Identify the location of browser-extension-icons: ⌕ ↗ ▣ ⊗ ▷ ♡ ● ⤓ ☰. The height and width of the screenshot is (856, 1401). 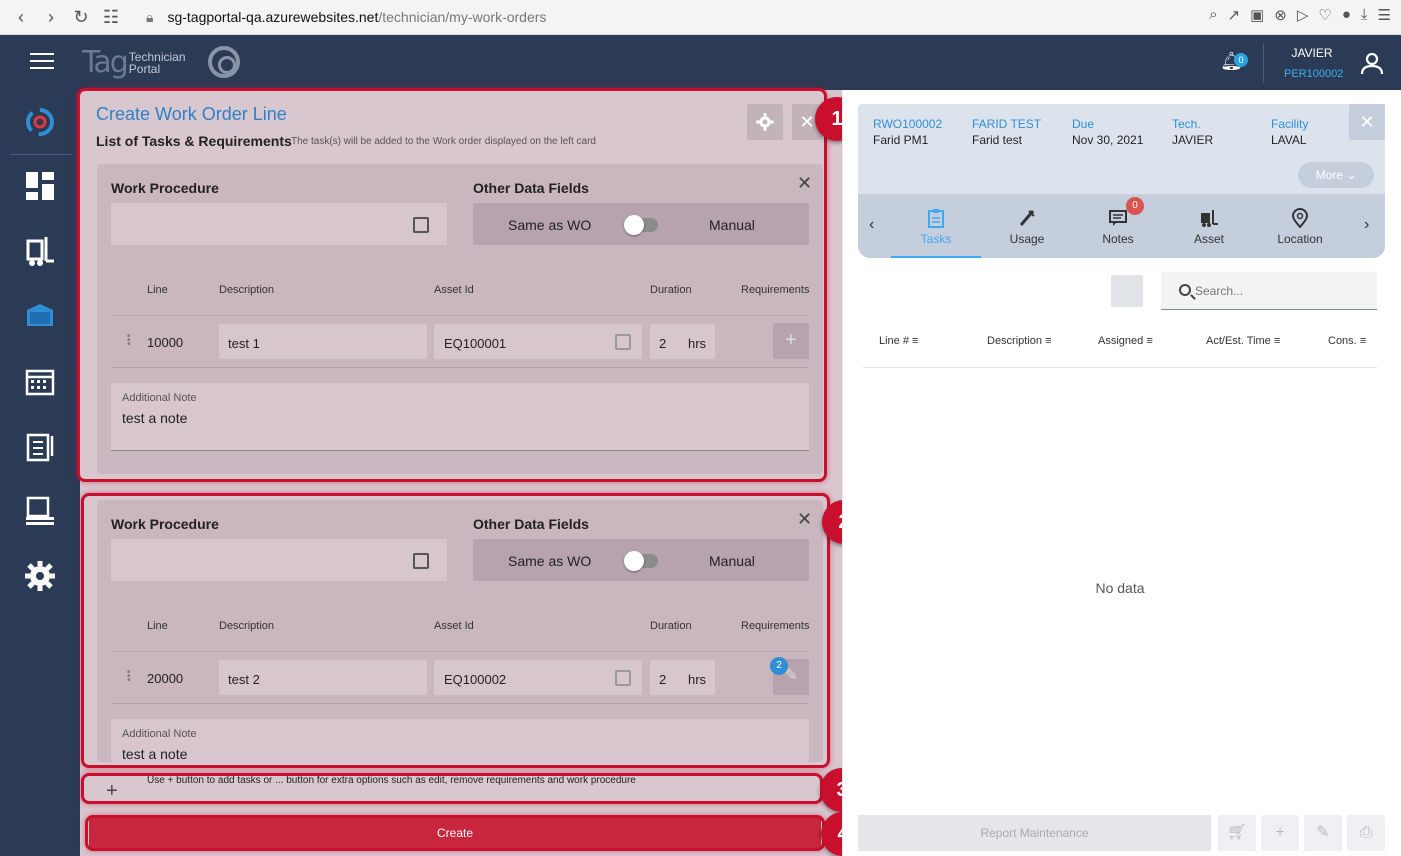
(1300, 15).